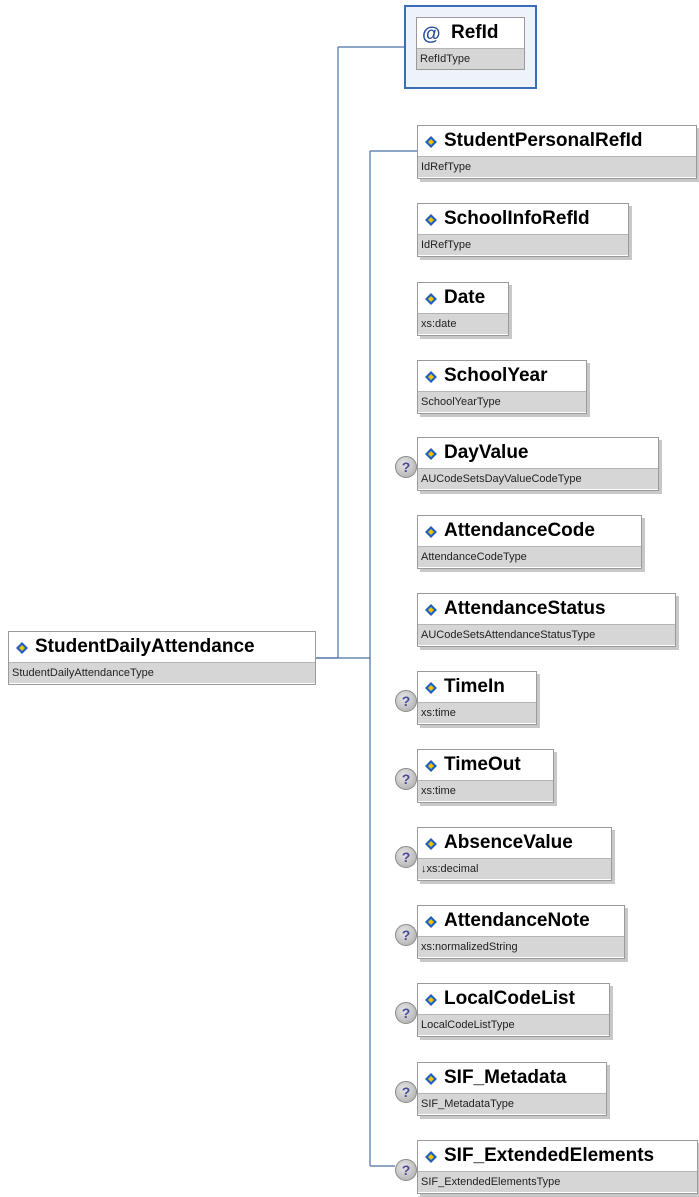 The width and height of the screenshot is (699, 1197). Describe the element at coordinates (162, 672) in the screenshot. I see `root-element-type: StudentDailyAttendanceType` at that location.